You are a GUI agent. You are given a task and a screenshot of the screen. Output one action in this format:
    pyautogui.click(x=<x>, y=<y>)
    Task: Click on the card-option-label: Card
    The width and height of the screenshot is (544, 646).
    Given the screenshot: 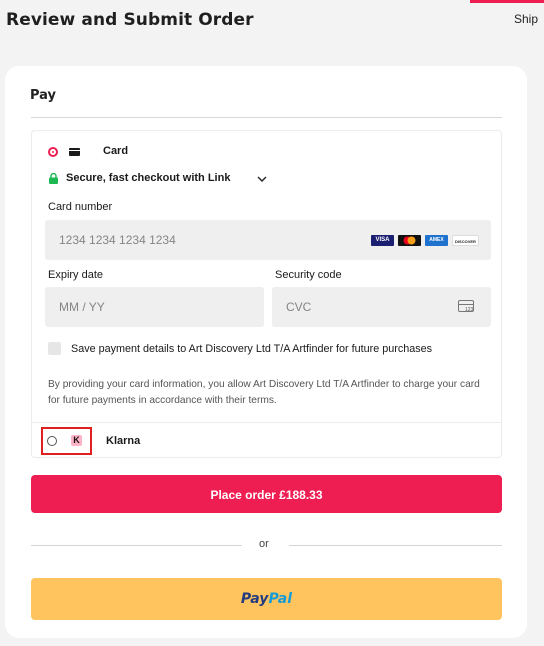 What is the action you would take?
    pyautogui.click(x=115, y=151)
    